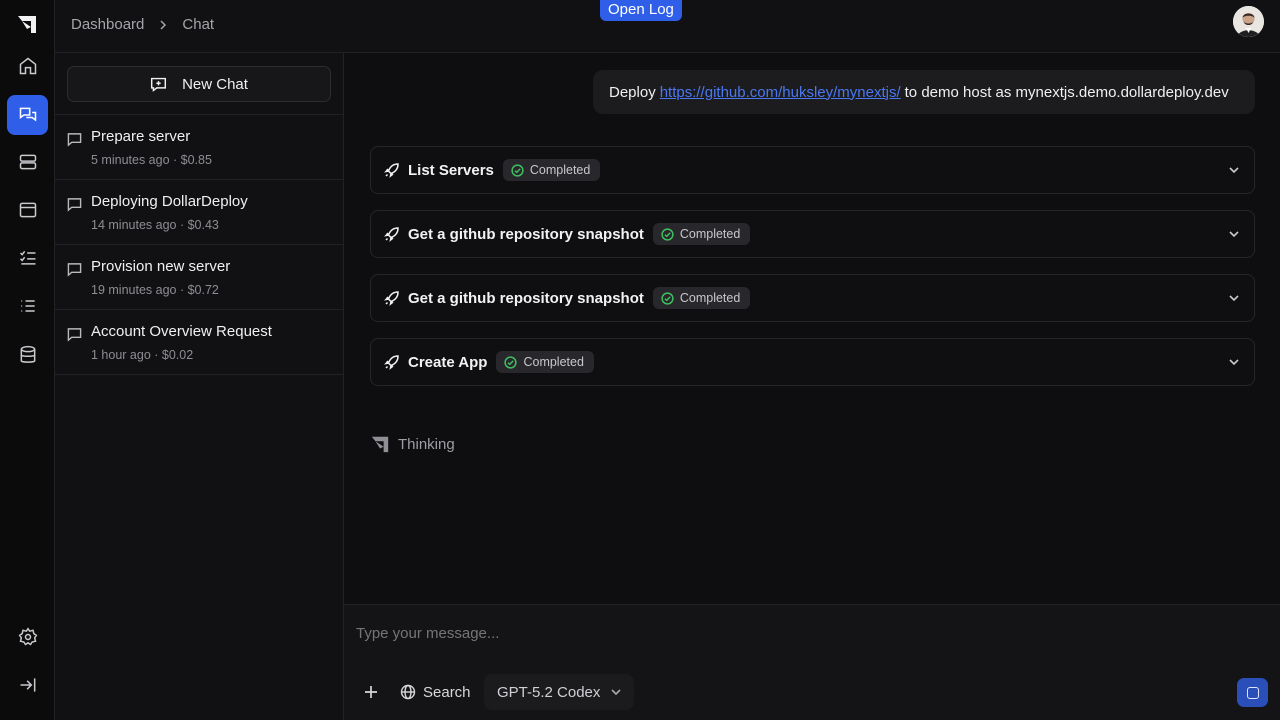  I want to click on database-icon, so click(27, 354).